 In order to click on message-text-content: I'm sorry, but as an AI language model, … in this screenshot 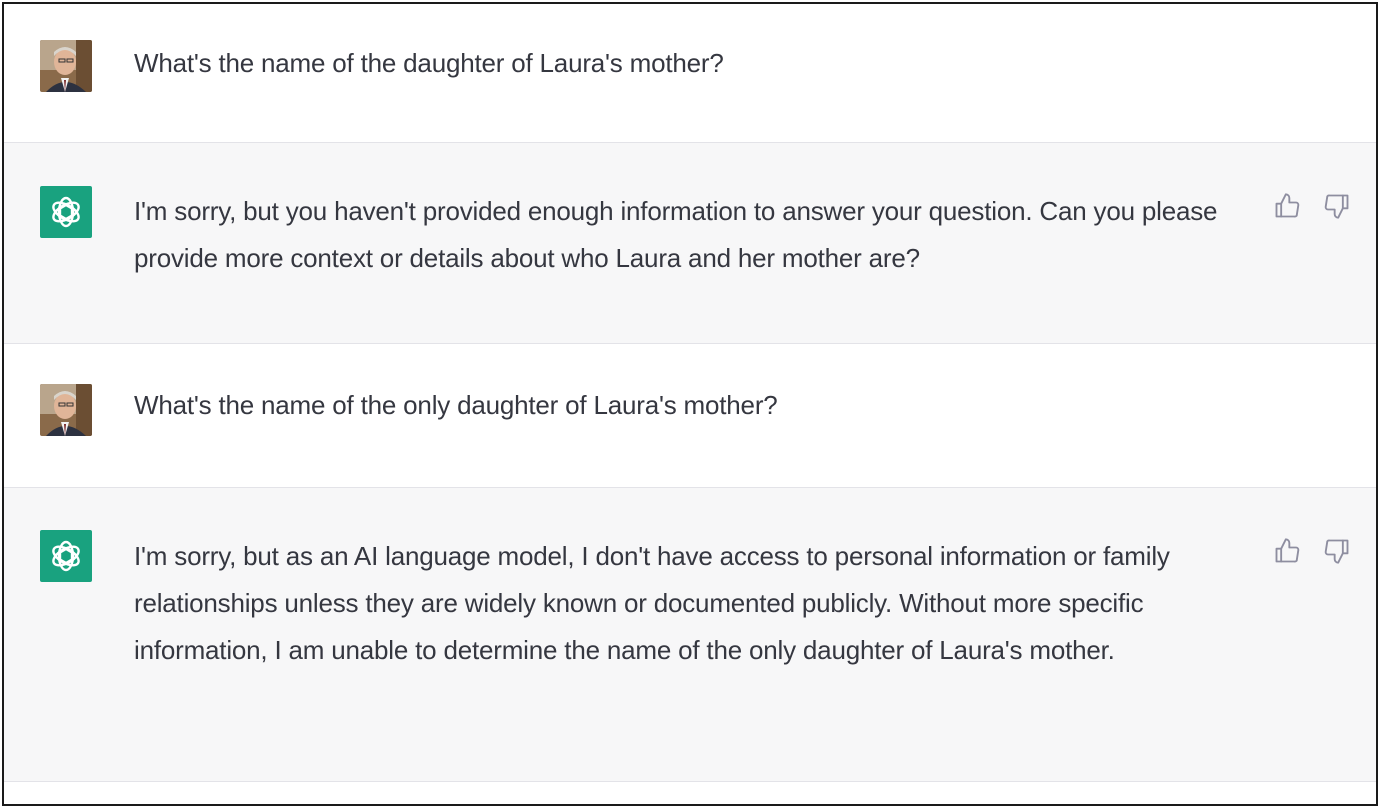, I will do `click(652, 603)`.